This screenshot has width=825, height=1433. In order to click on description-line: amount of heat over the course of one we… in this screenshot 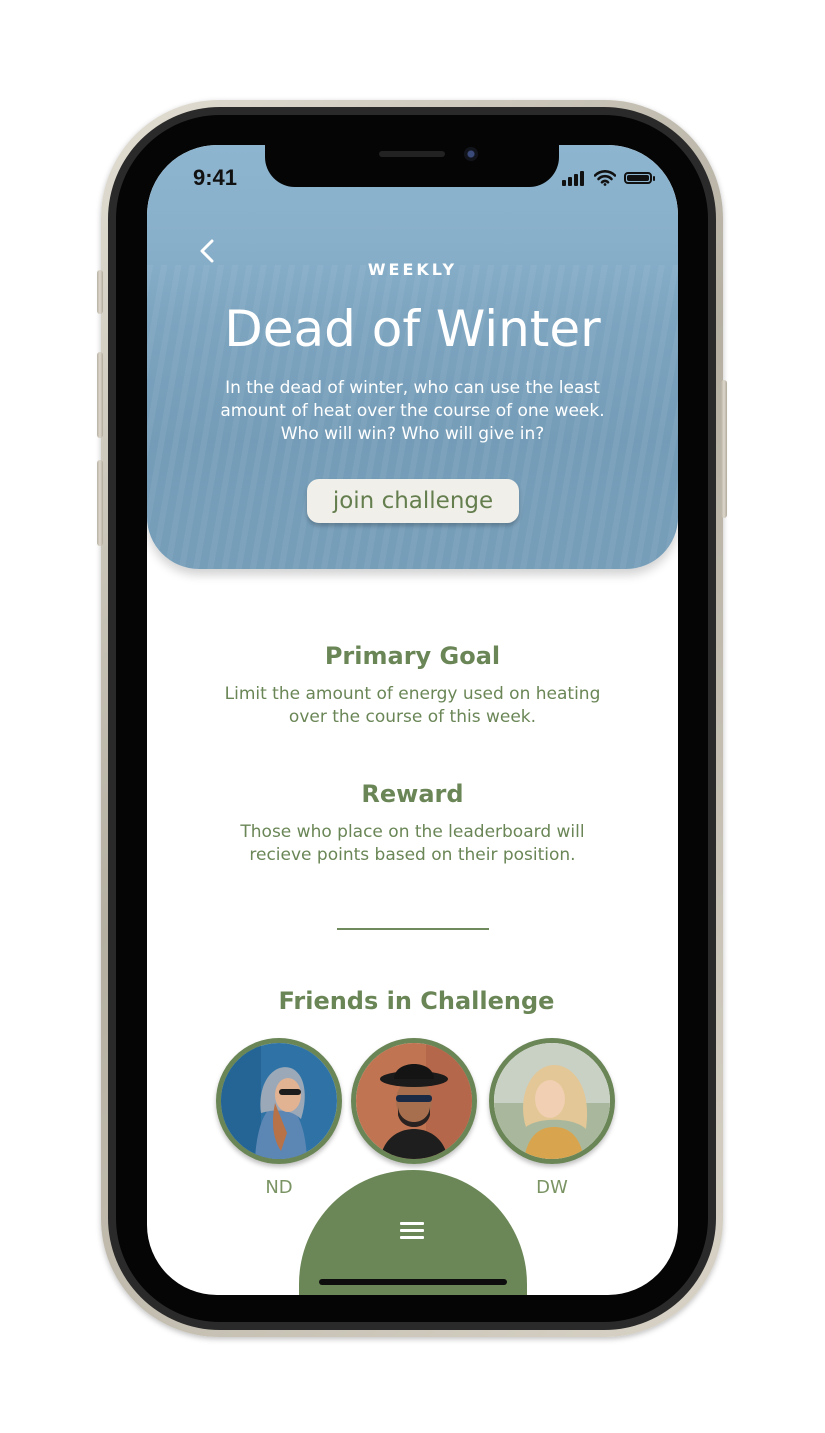, I will do `click(412, 411)`.